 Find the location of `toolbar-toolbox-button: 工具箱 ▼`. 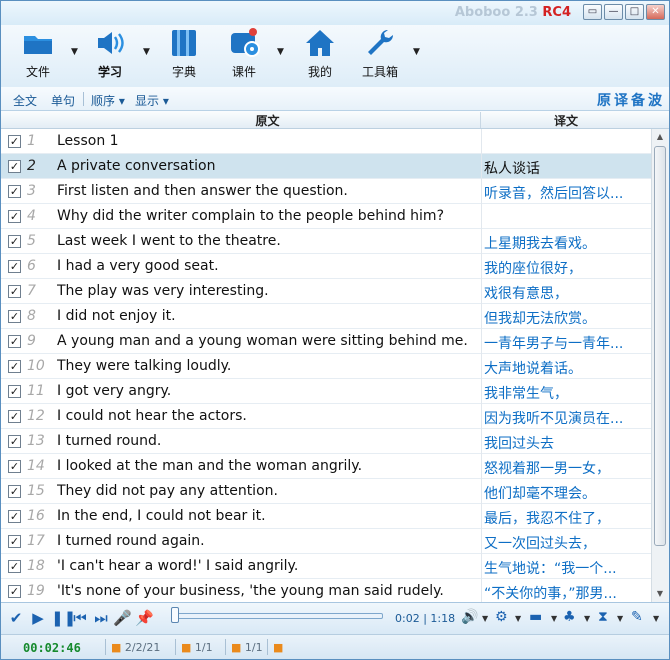

toolbar-toolbox-button: 工具箱 ▼ is located at coordinates (385, 55).